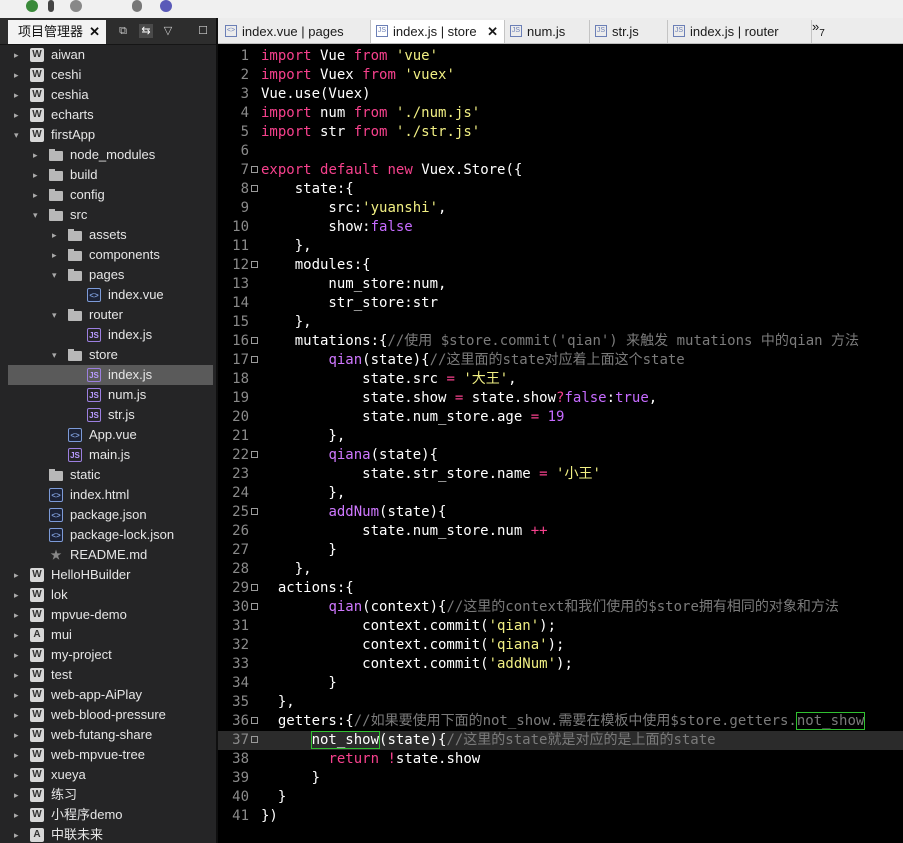  Describe the element at coordinates (560, 664) in the screenshot. I see `code-line: 33 context.commit('addNum');` at that location.